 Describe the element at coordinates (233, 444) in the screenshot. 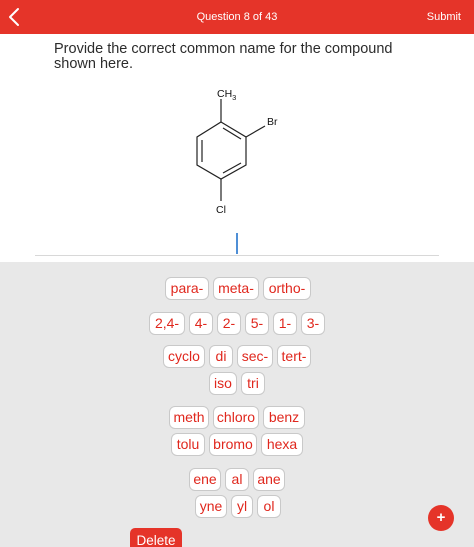

I see `tile-bromo: bromo` at that location.